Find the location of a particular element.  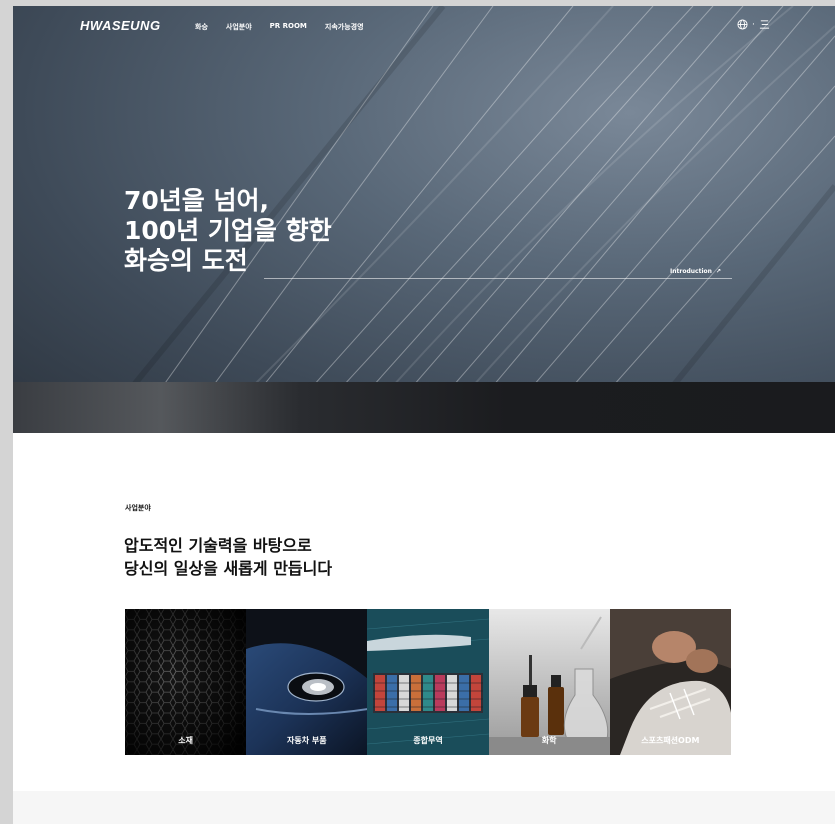

business-card-auto-parts: 자동차 부품 is located at coordinates (307, 682).